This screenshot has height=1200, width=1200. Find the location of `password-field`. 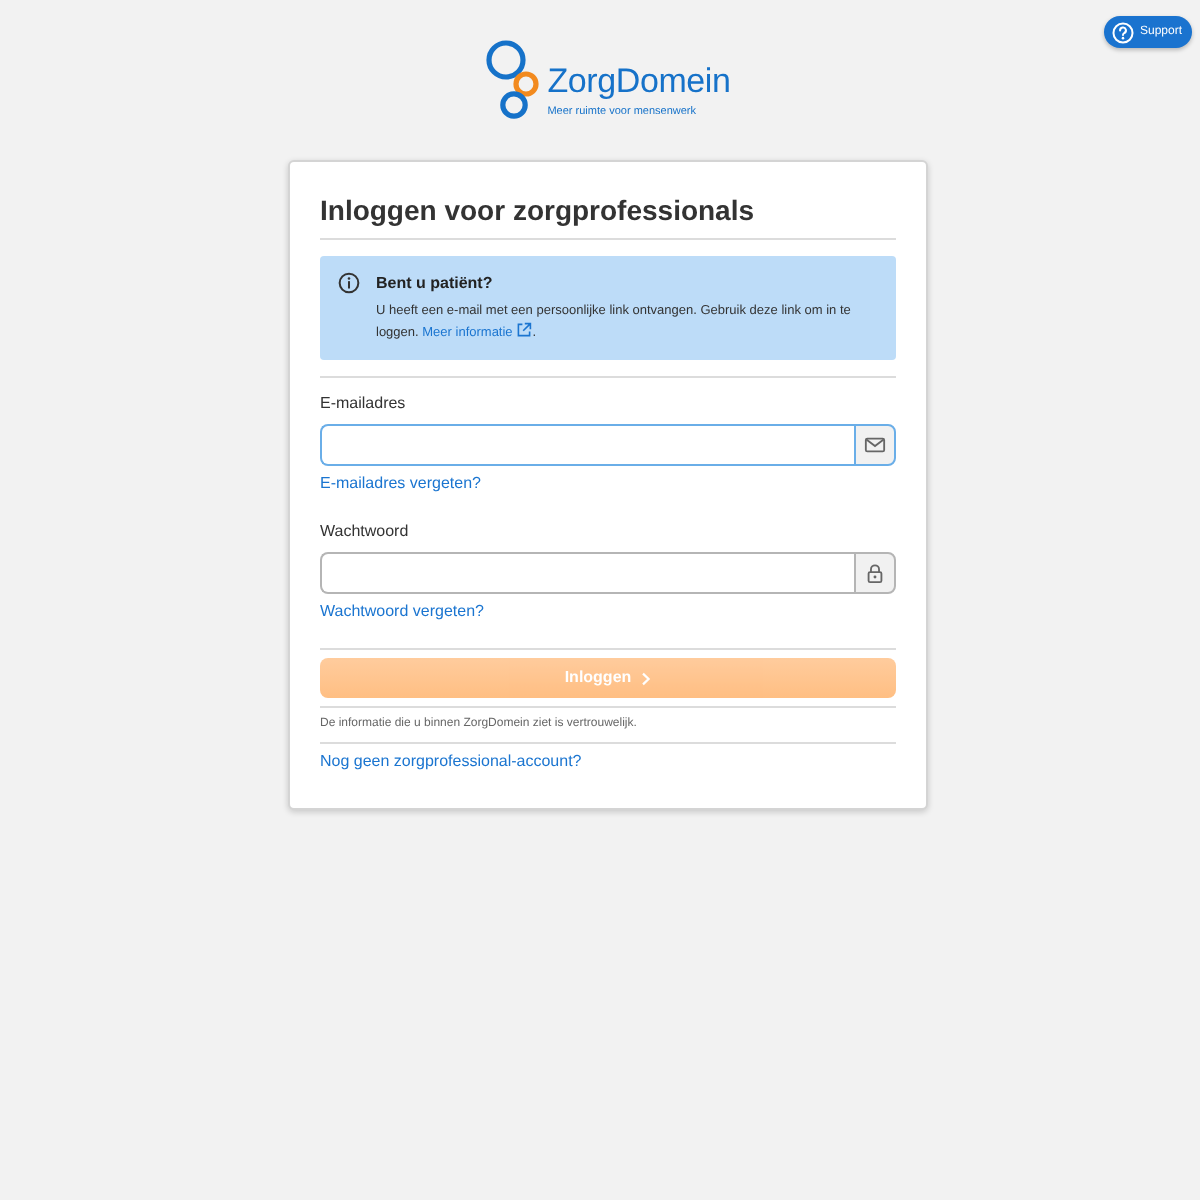

password-field is located at coordinates (587, 573).